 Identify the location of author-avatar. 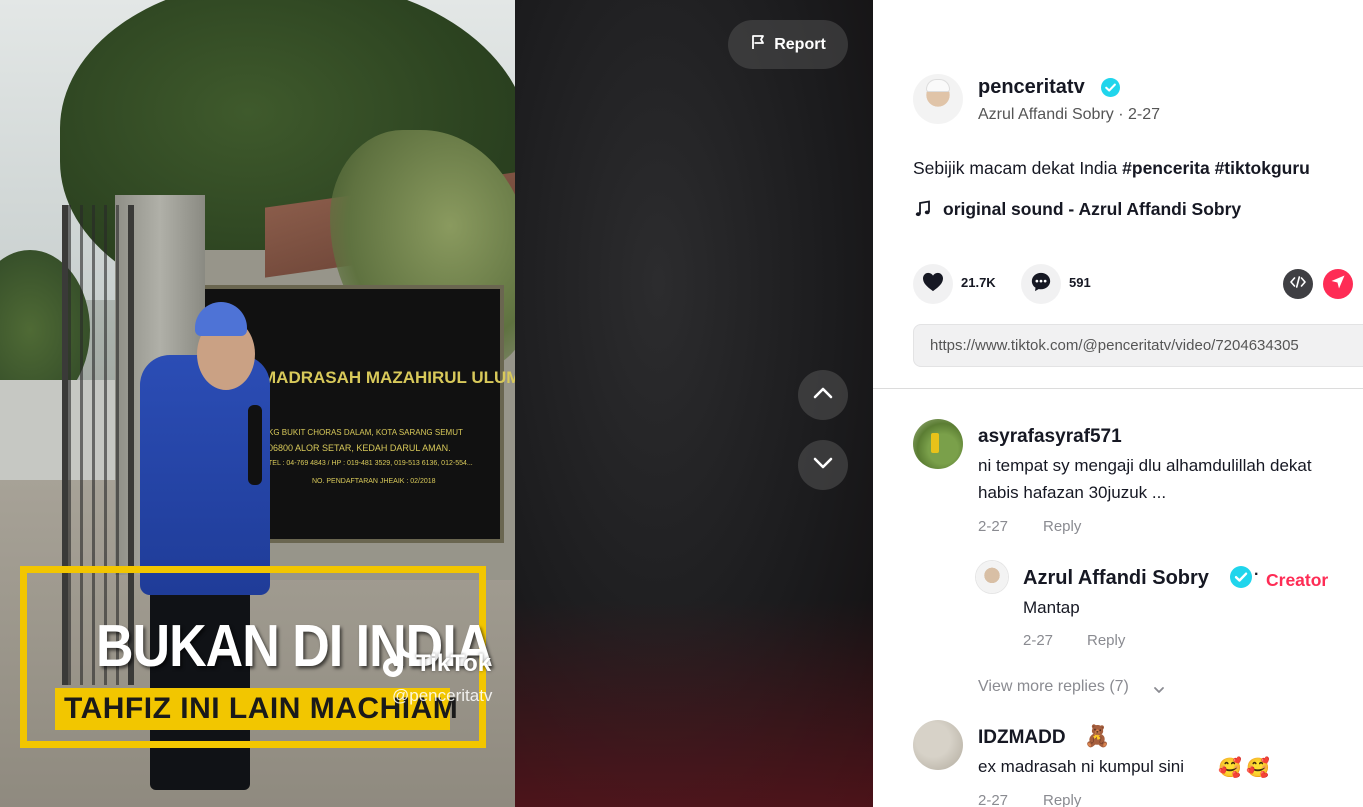
(938, 99).